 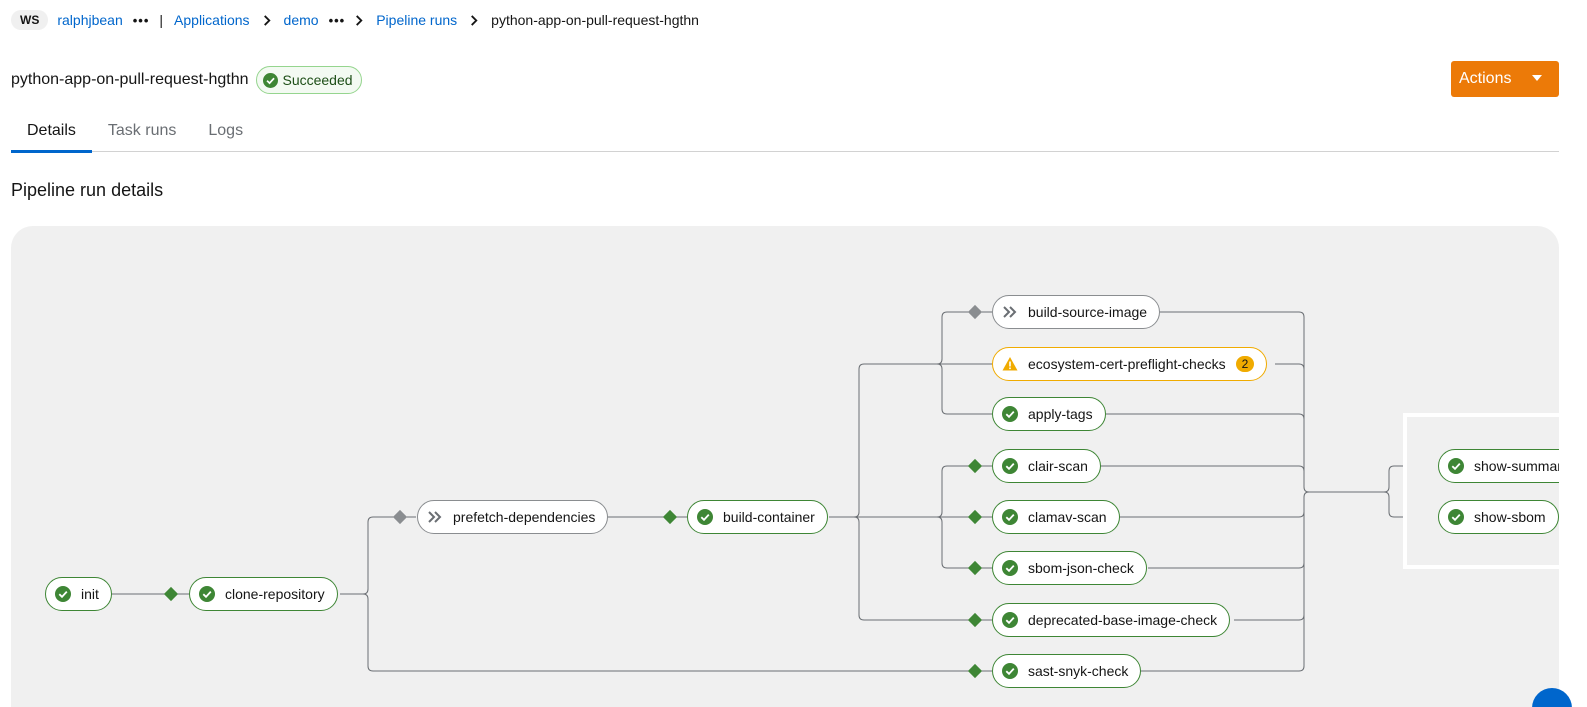 I want to click on task-label: build-container, so click(x=769, y=517).